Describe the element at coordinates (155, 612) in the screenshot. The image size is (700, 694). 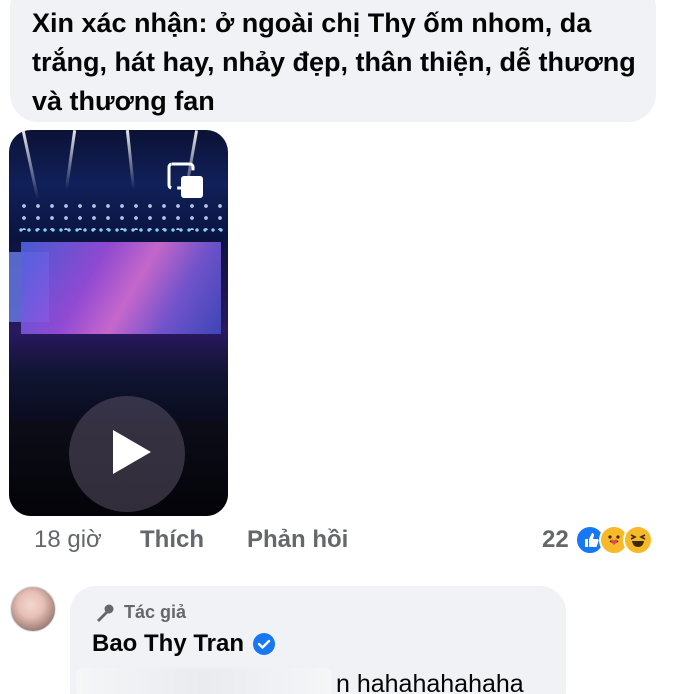
I see `author-badge-label: Tác giả` at that location.